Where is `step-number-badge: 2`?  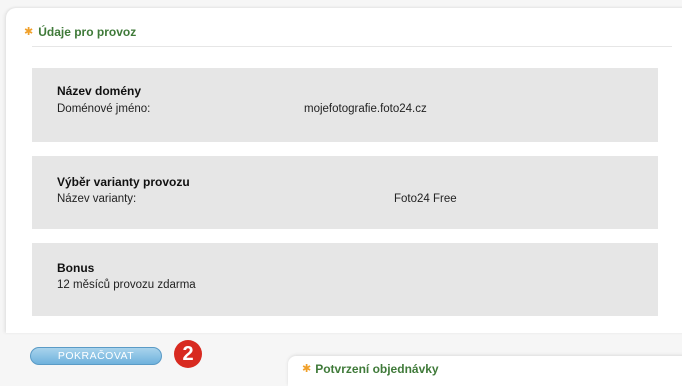 step-number-badge: 2 is located at coordinates (188, 354).